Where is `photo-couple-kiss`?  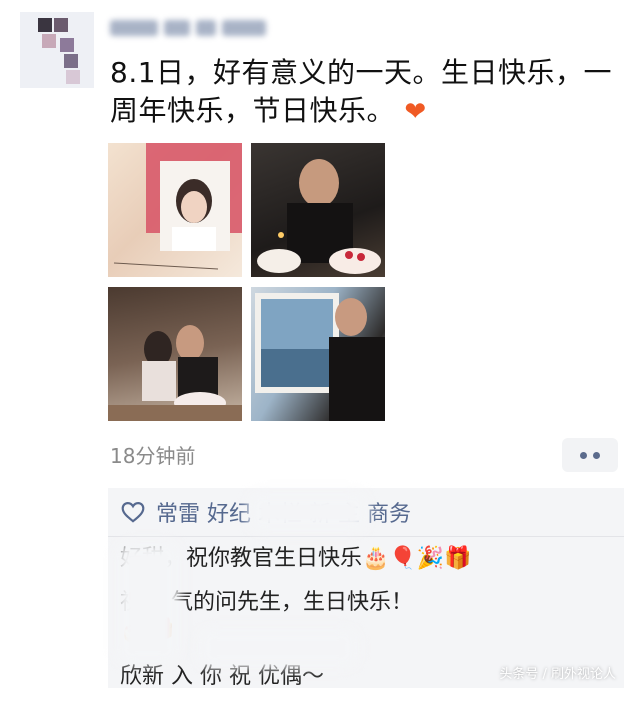
photo-couple-kiss is located at coordinates (175, 354).